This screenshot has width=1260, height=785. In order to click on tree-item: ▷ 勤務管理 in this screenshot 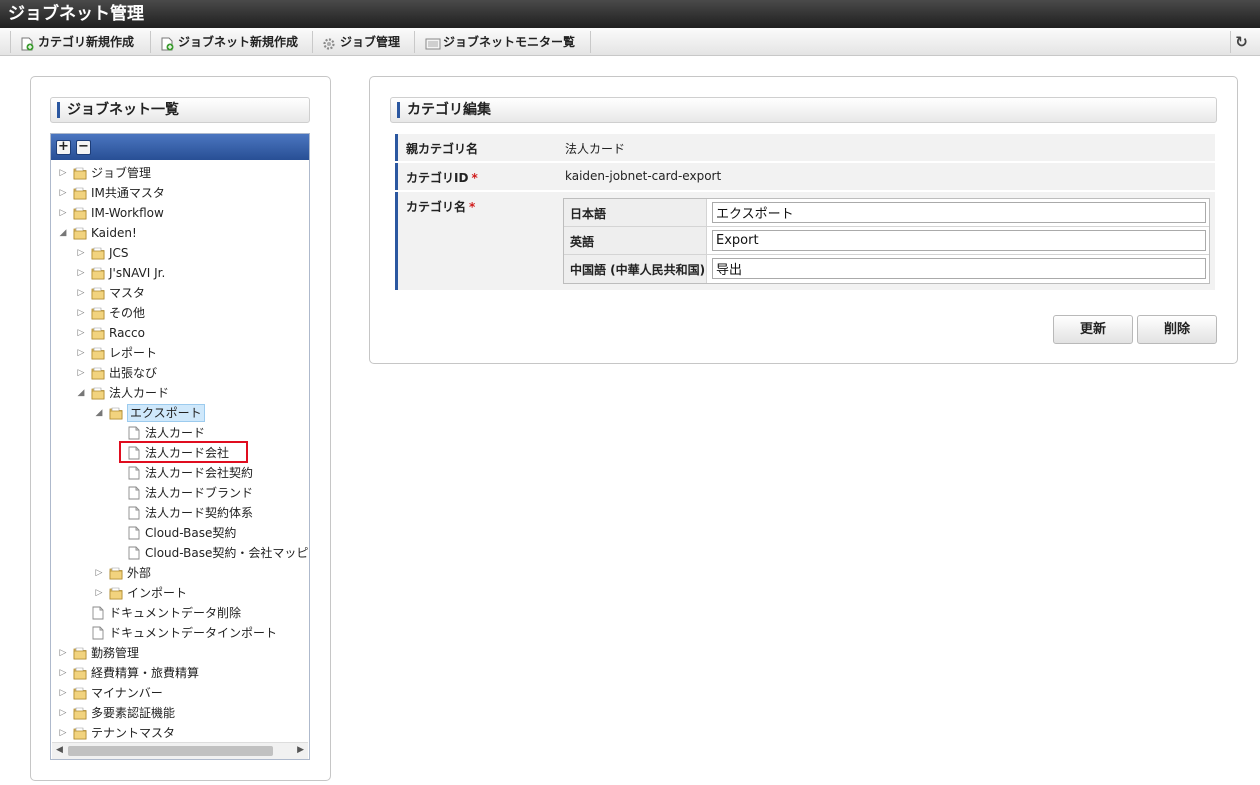, I will do `click(98, 653)`.